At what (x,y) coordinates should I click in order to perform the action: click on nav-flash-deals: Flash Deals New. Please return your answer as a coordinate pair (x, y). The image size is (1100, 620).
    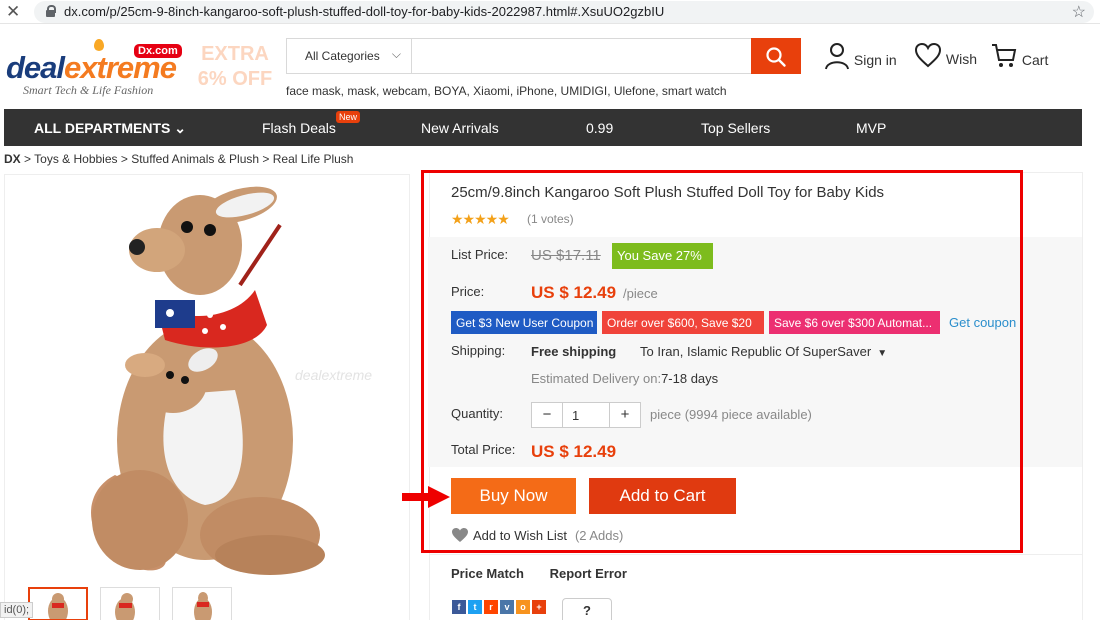
    Looking at the image, I should click on (311, 123).